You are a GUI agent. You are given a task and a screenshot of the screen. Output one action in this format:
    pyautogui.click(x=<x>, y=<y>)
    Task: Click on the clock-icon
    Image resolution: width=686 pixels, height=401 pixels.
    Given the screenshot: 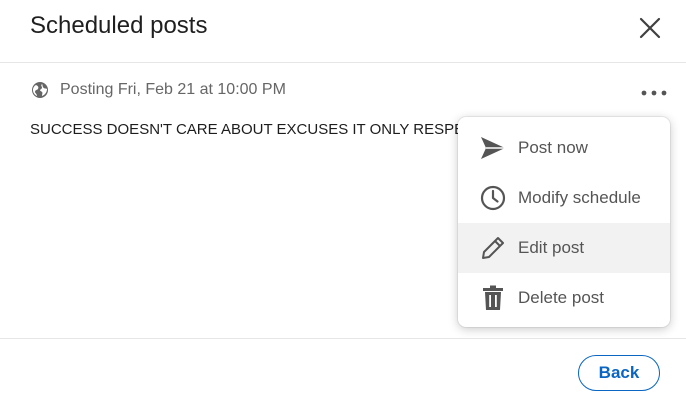 What is the action you would take?
    pyautogui.click(x=493, y=198)
    